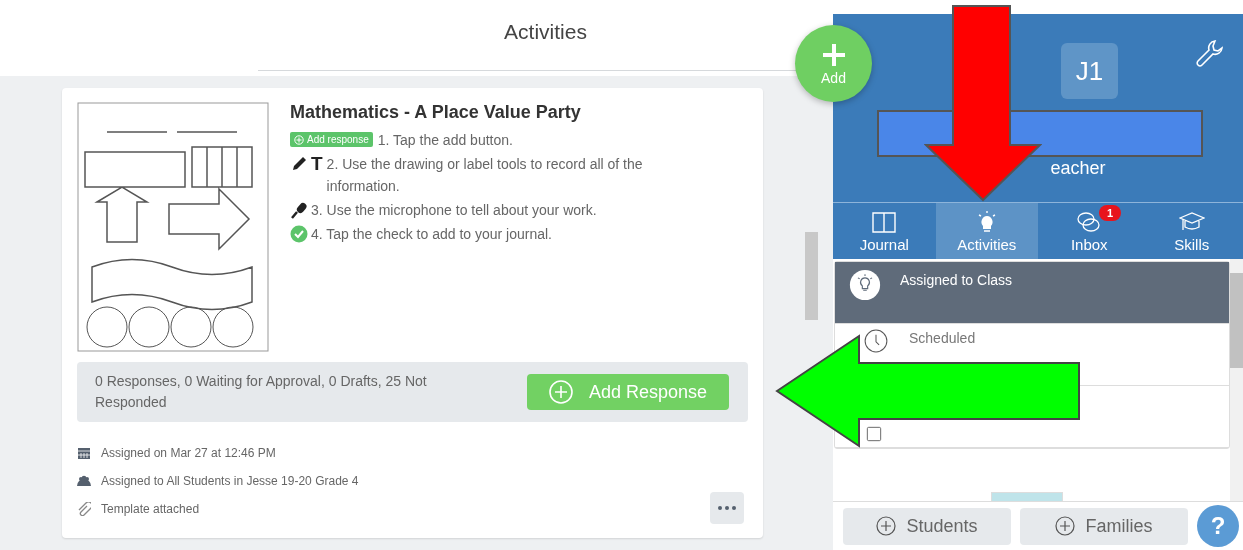 This screenshot has width=1243, height=550. What do you see at coordinates (445, 140) in the screenshot?
I see `instruction-text: 1. Tap the add button.` at bounding box center [445, 140].